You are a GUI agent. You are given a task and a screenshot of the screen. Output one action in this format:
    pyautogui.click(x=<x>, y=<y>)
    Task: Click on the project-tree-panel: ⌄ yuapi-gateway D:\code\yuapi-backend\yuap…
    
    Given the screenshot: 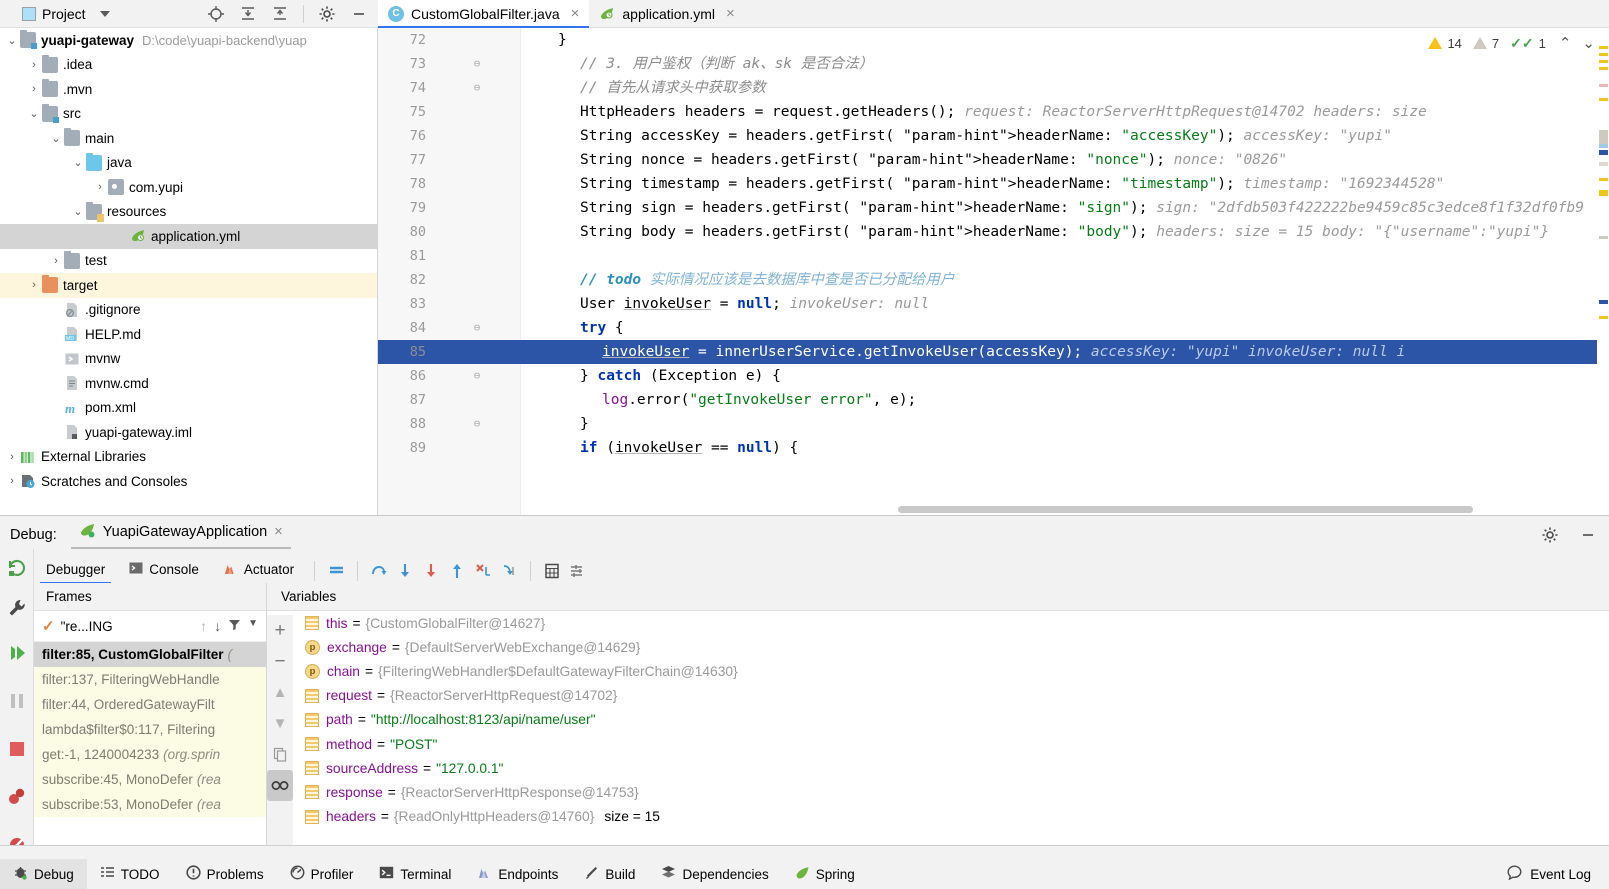 What is the action you would take?
    pyautogui.click(x=189, y=271)
    